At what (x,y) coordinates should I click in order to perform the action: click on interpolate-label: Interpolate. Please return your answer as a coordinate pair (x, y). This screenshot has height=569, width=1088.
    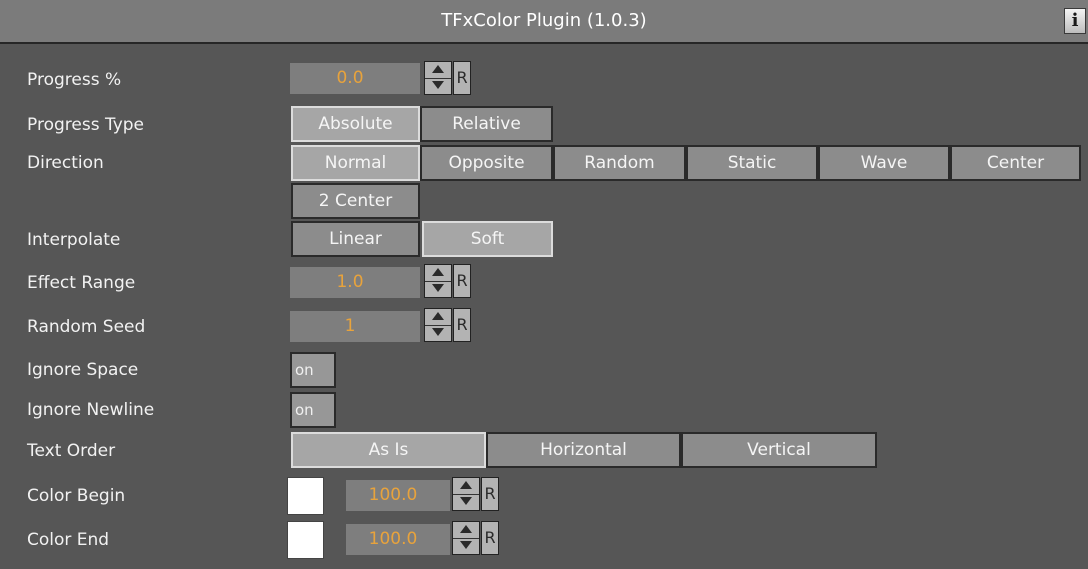
    Looking at the image, I should click on (74, 240).